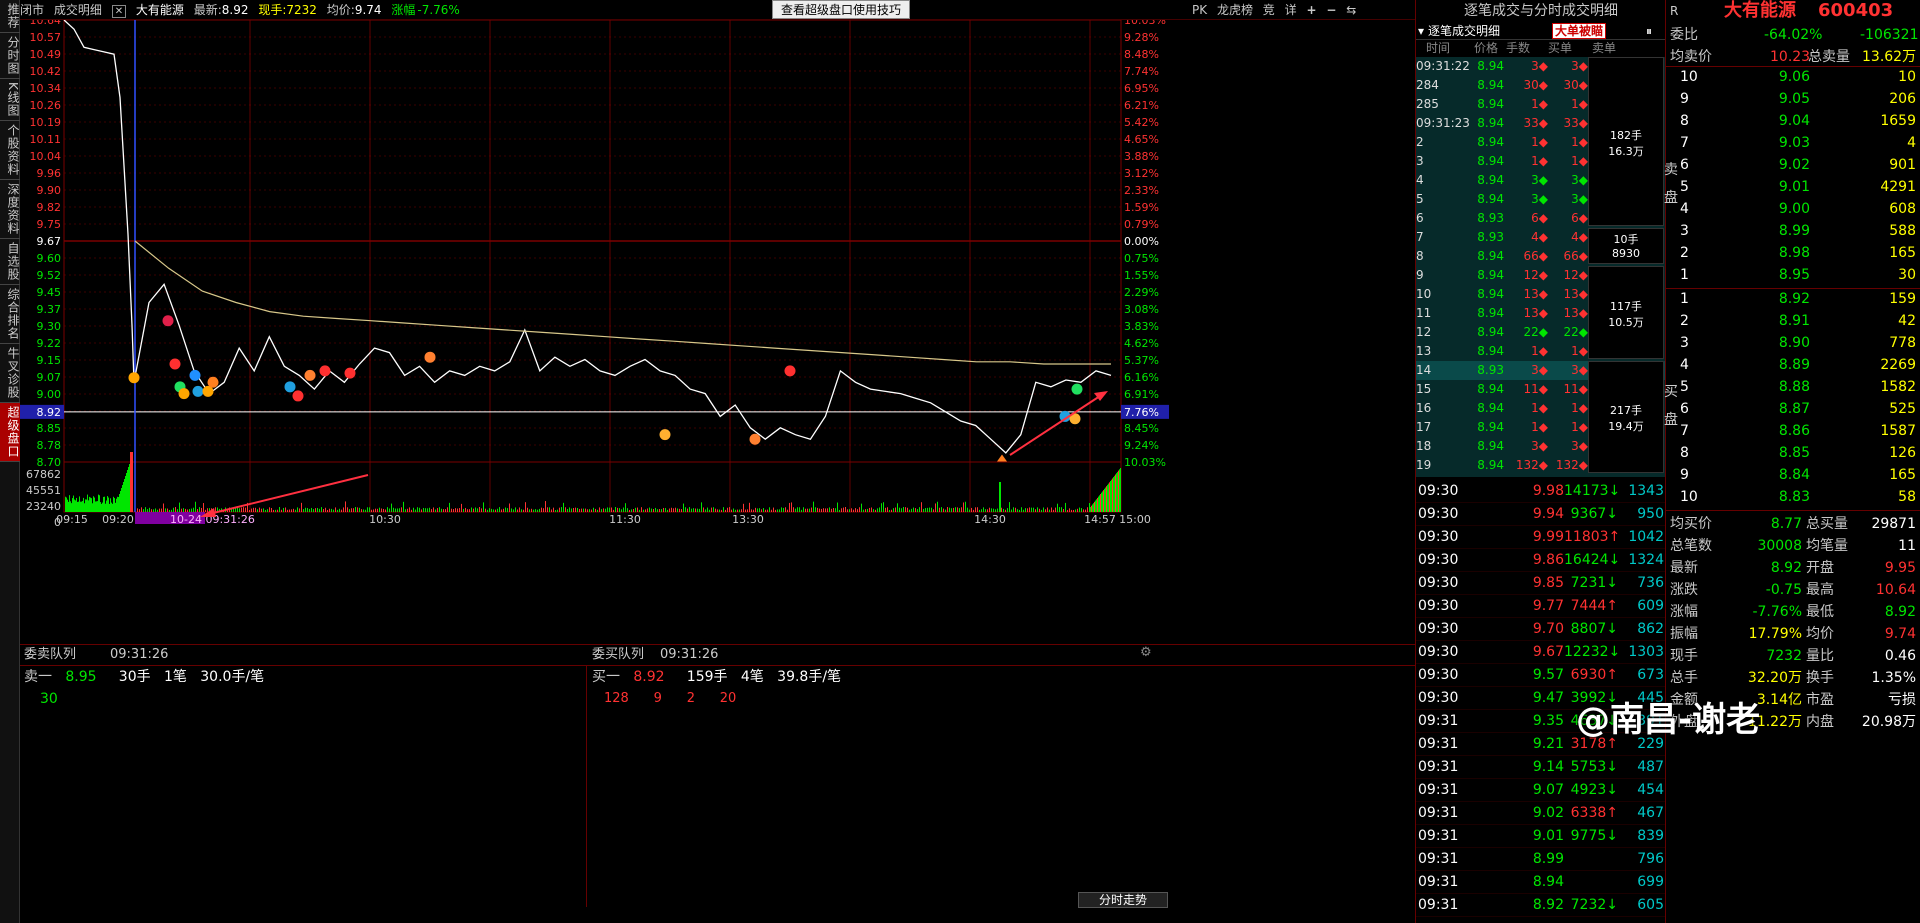  Describe the element at coordinates (1579, 31) in the screenshot. I see `big-order-button: 大单被瞄` at that location.